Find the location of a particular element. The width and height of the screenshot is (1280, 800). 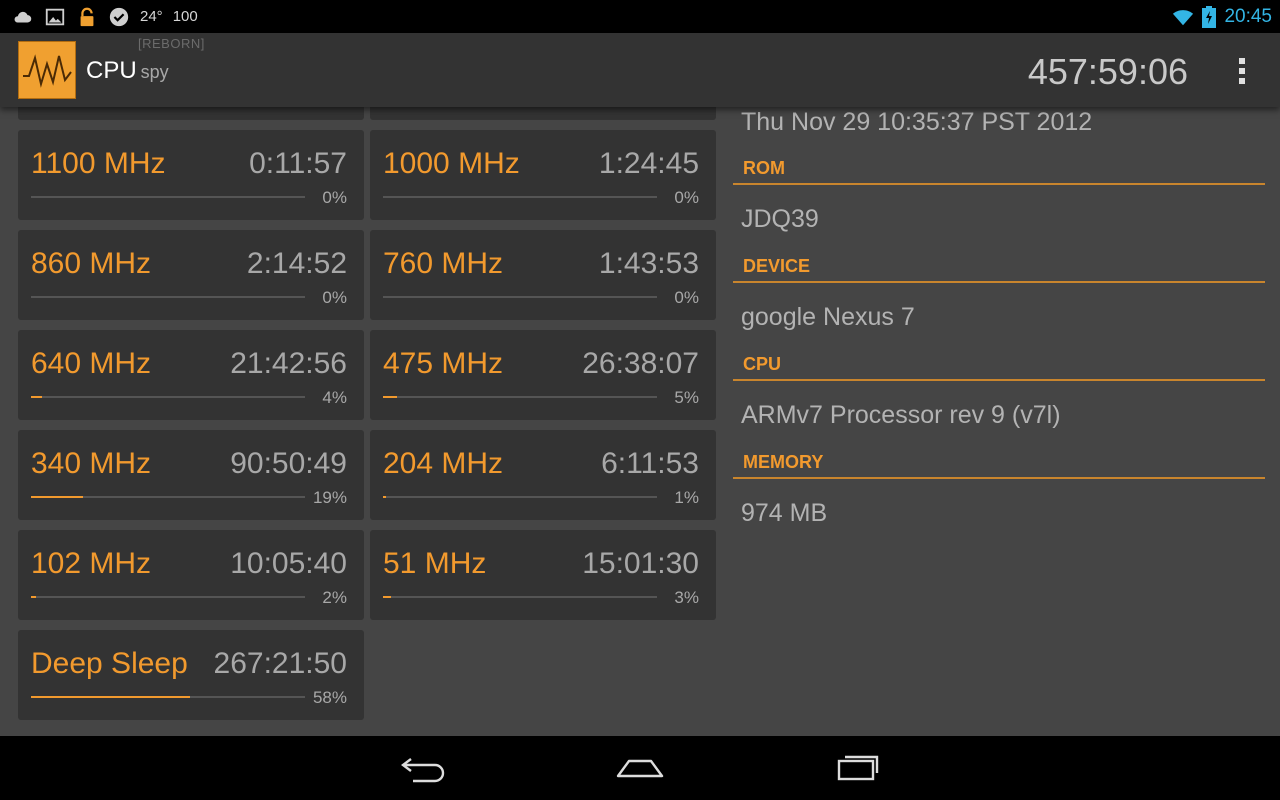

memory-header: MEMORY is located at coordinates (999, 465).